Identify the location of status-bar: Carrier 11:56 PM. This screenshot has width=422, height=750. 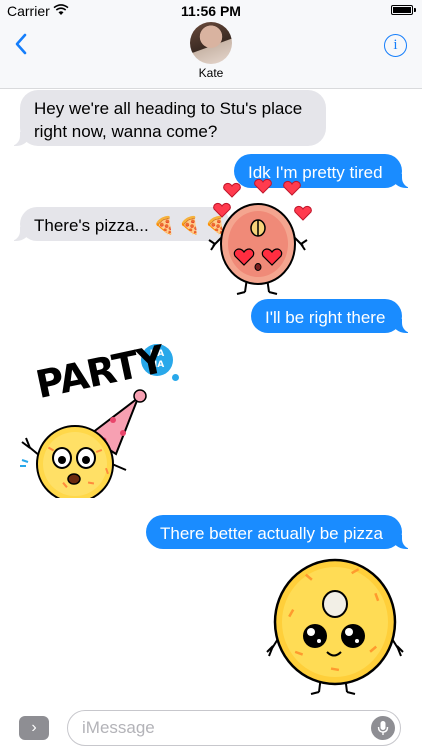
(211, 11).